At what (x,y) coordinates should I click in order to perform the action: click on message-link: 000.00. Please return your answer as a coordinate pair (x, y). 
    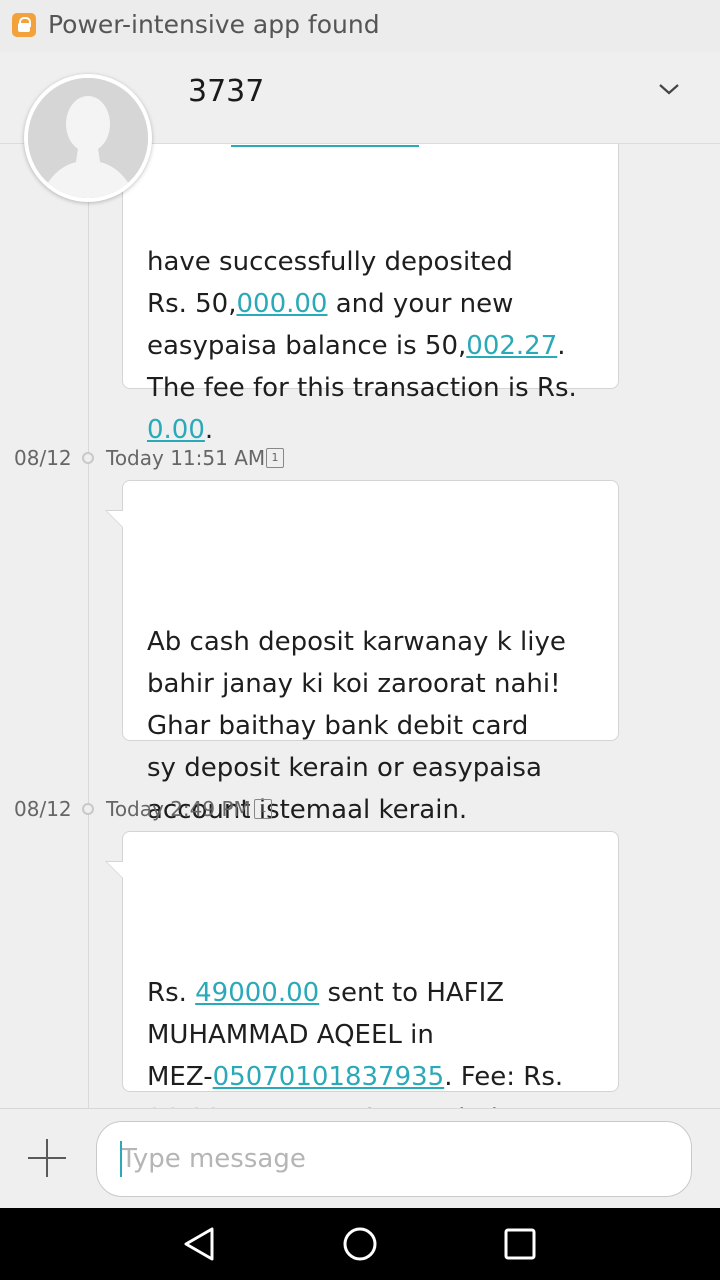
    Looking at the image, I should click on (282, 304).